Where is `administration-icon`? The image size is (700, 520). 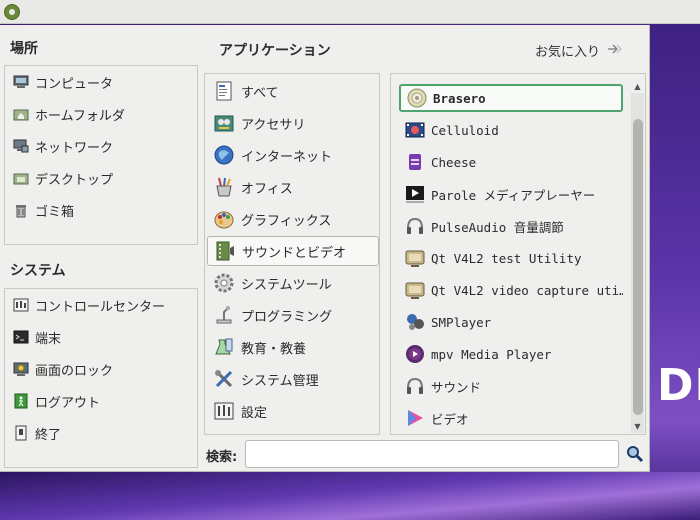
administration-icon is located at coordinates (224, 379).